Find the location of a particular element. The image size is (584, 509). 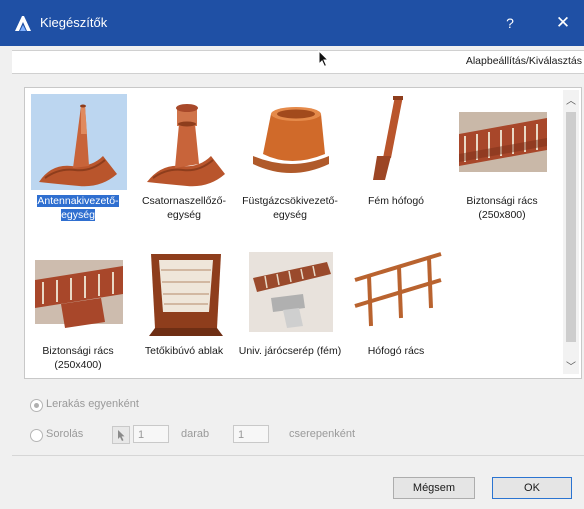

single-placement-radio is located at coordinates (36, 405).